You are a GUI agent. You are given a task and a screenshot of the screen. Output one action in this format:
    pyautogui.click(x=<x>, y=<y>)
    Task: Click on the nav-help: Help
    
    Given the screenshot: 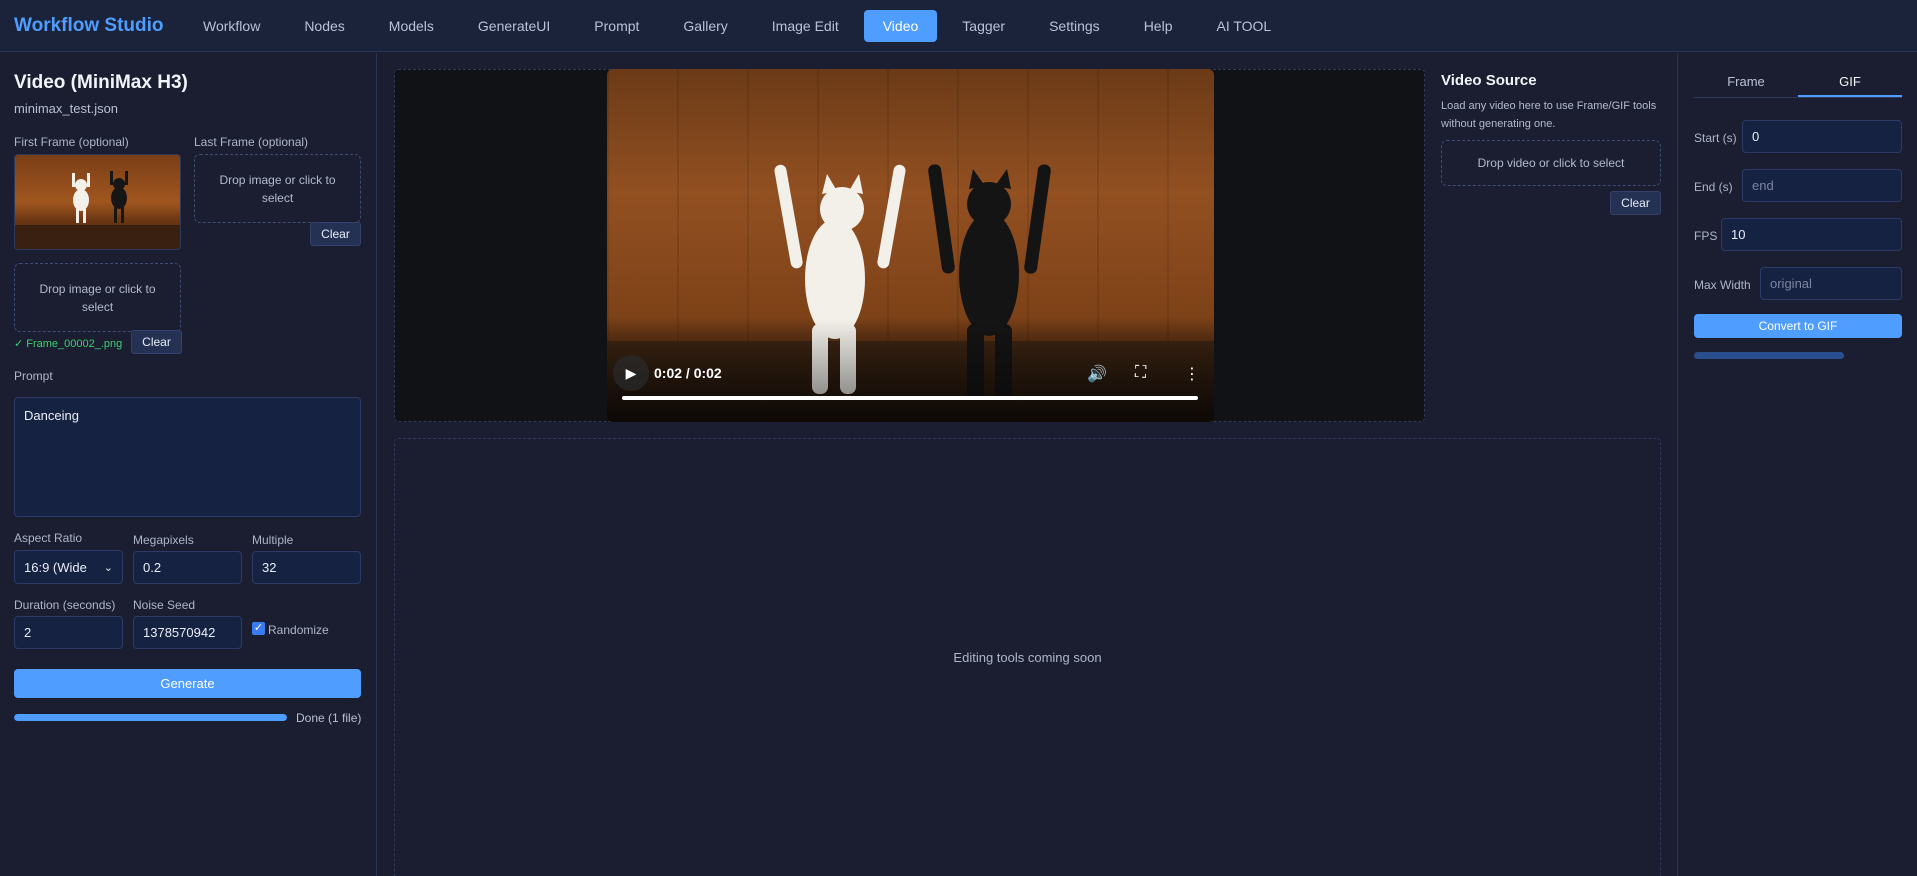 What is the action you would take?
    pyautogui.click(x=1158, y=26)
    